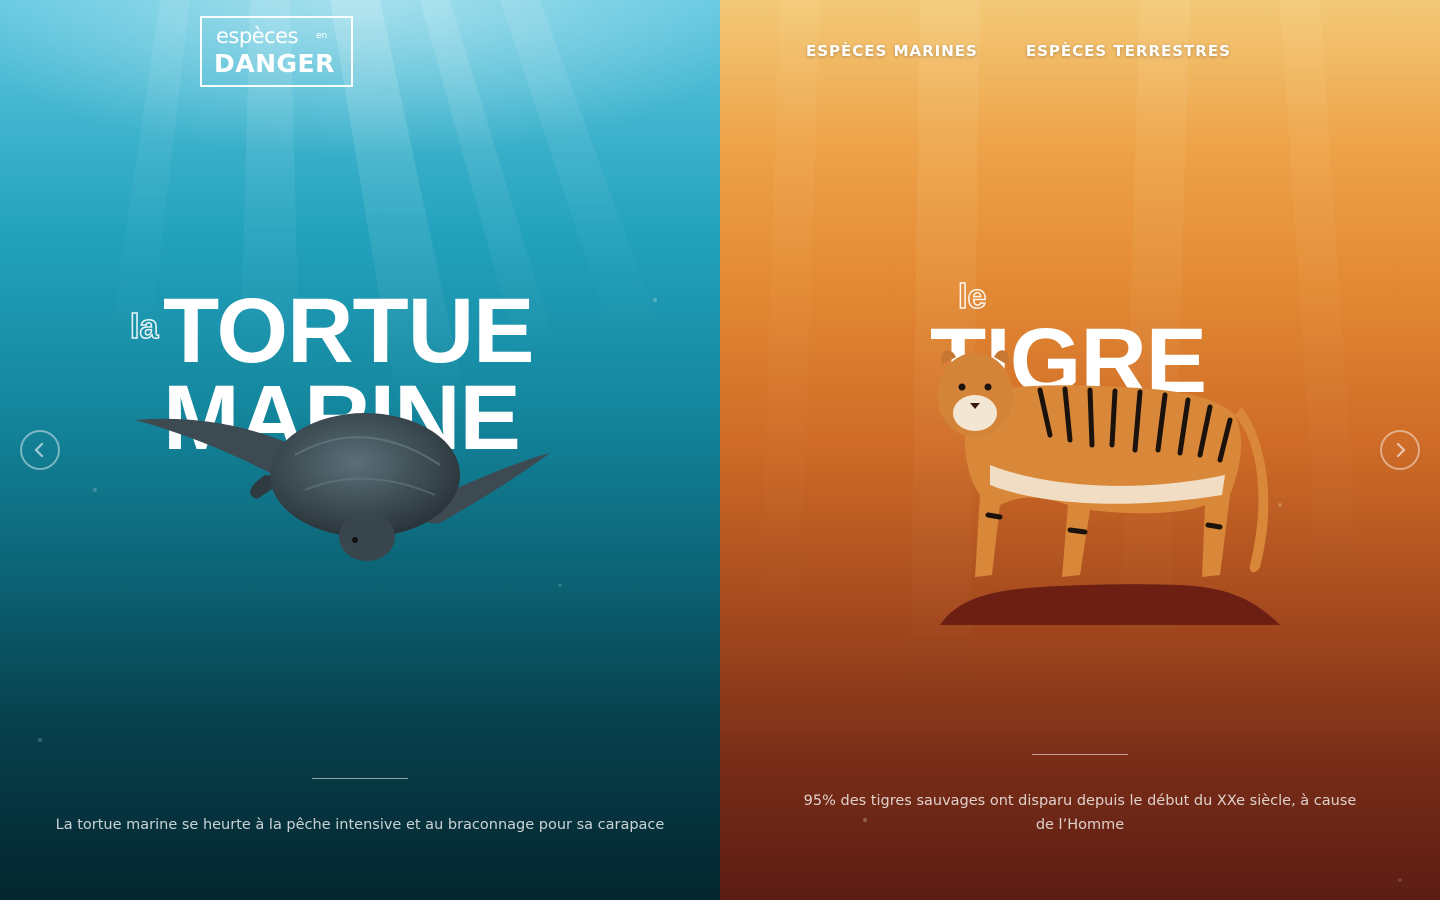  I want to click on chevron-right-icon, so click(1401, 450).